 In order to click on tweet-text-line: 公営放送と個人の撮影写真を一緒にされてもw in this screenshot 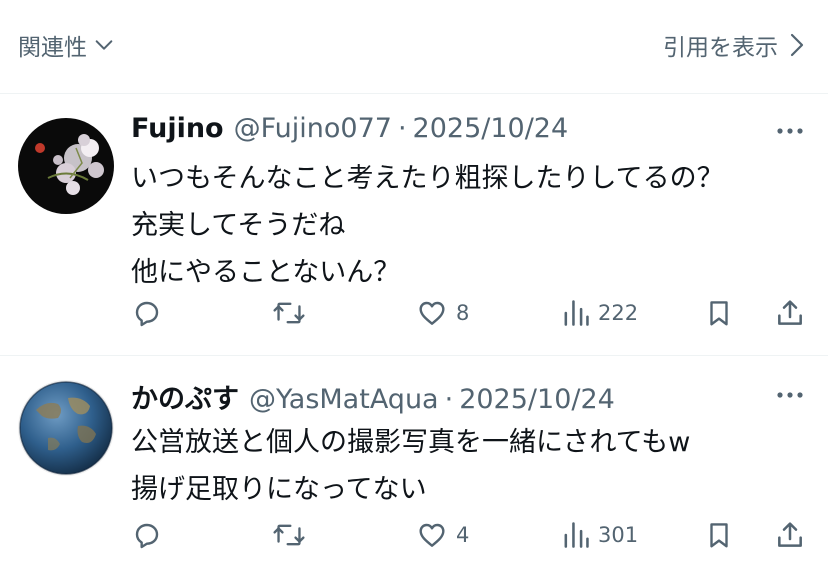, I will do `click(411, 442)`.